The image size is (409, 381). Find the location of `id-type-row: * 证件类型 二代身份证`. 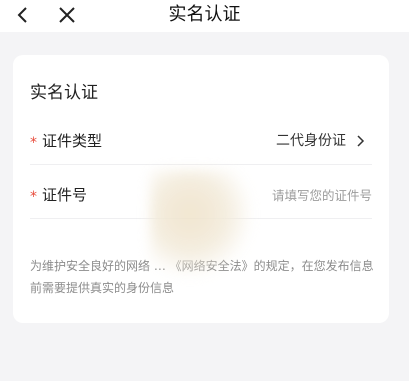

id-type-row: * 证件类型 二代身份证 is located at coordinates (201, 143).